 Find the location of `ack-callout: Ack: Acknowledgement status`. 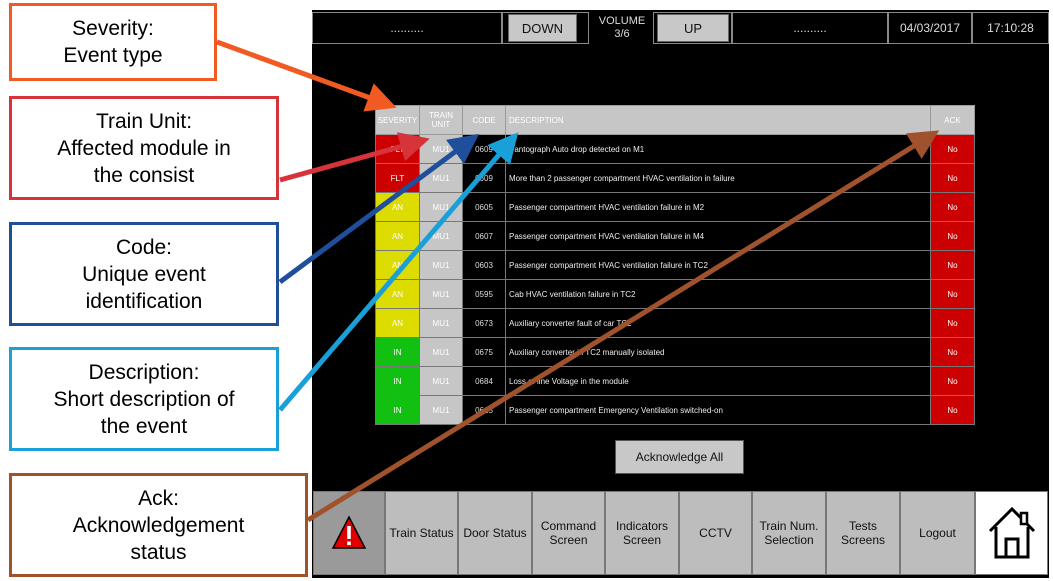

ack-callout: Ack: Acknowledgement status is located at coordinates (158, 525).